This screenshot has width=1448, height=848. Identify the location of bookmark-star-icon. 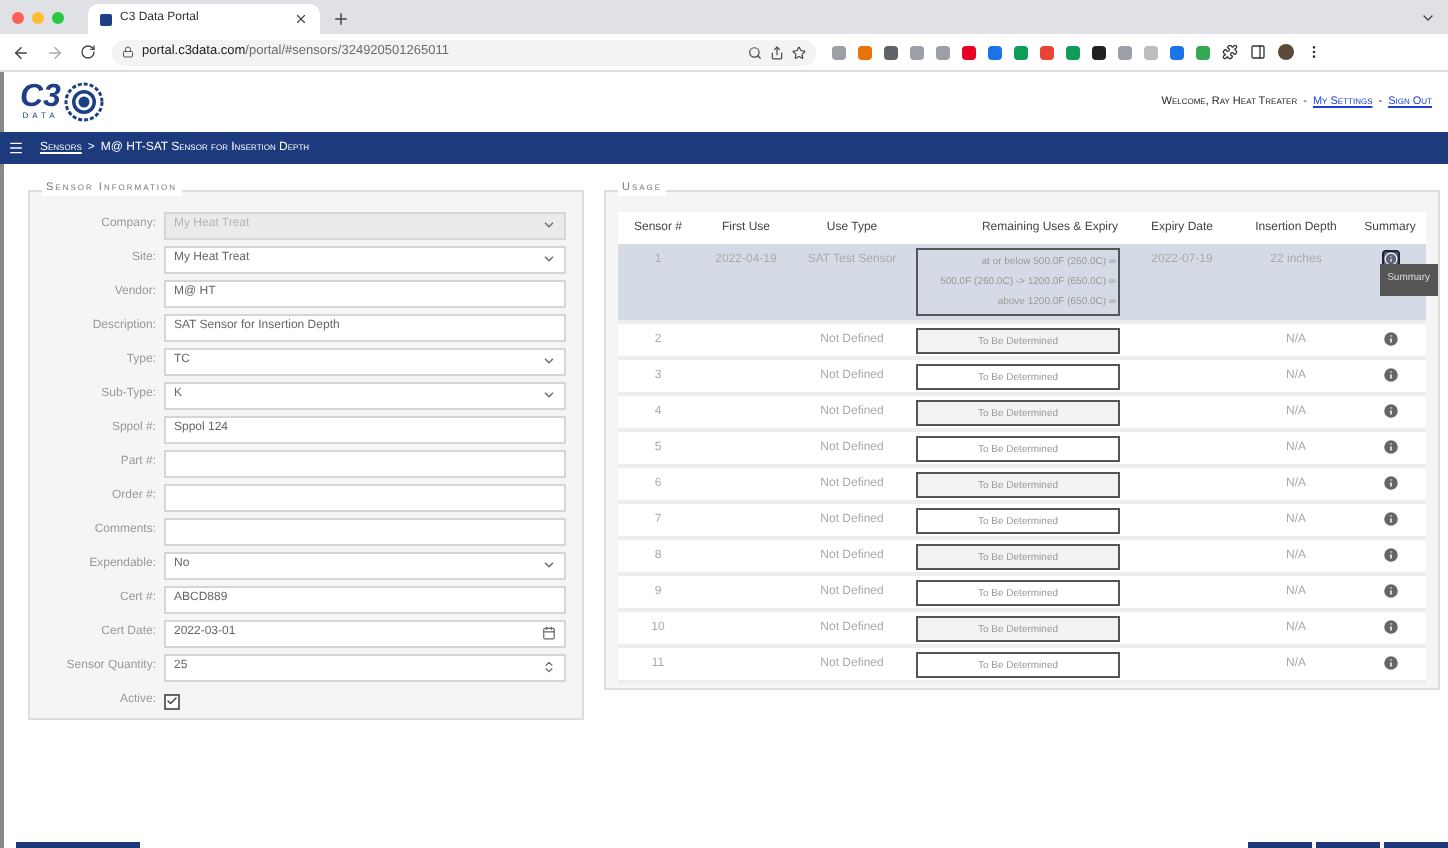
(799, 52).